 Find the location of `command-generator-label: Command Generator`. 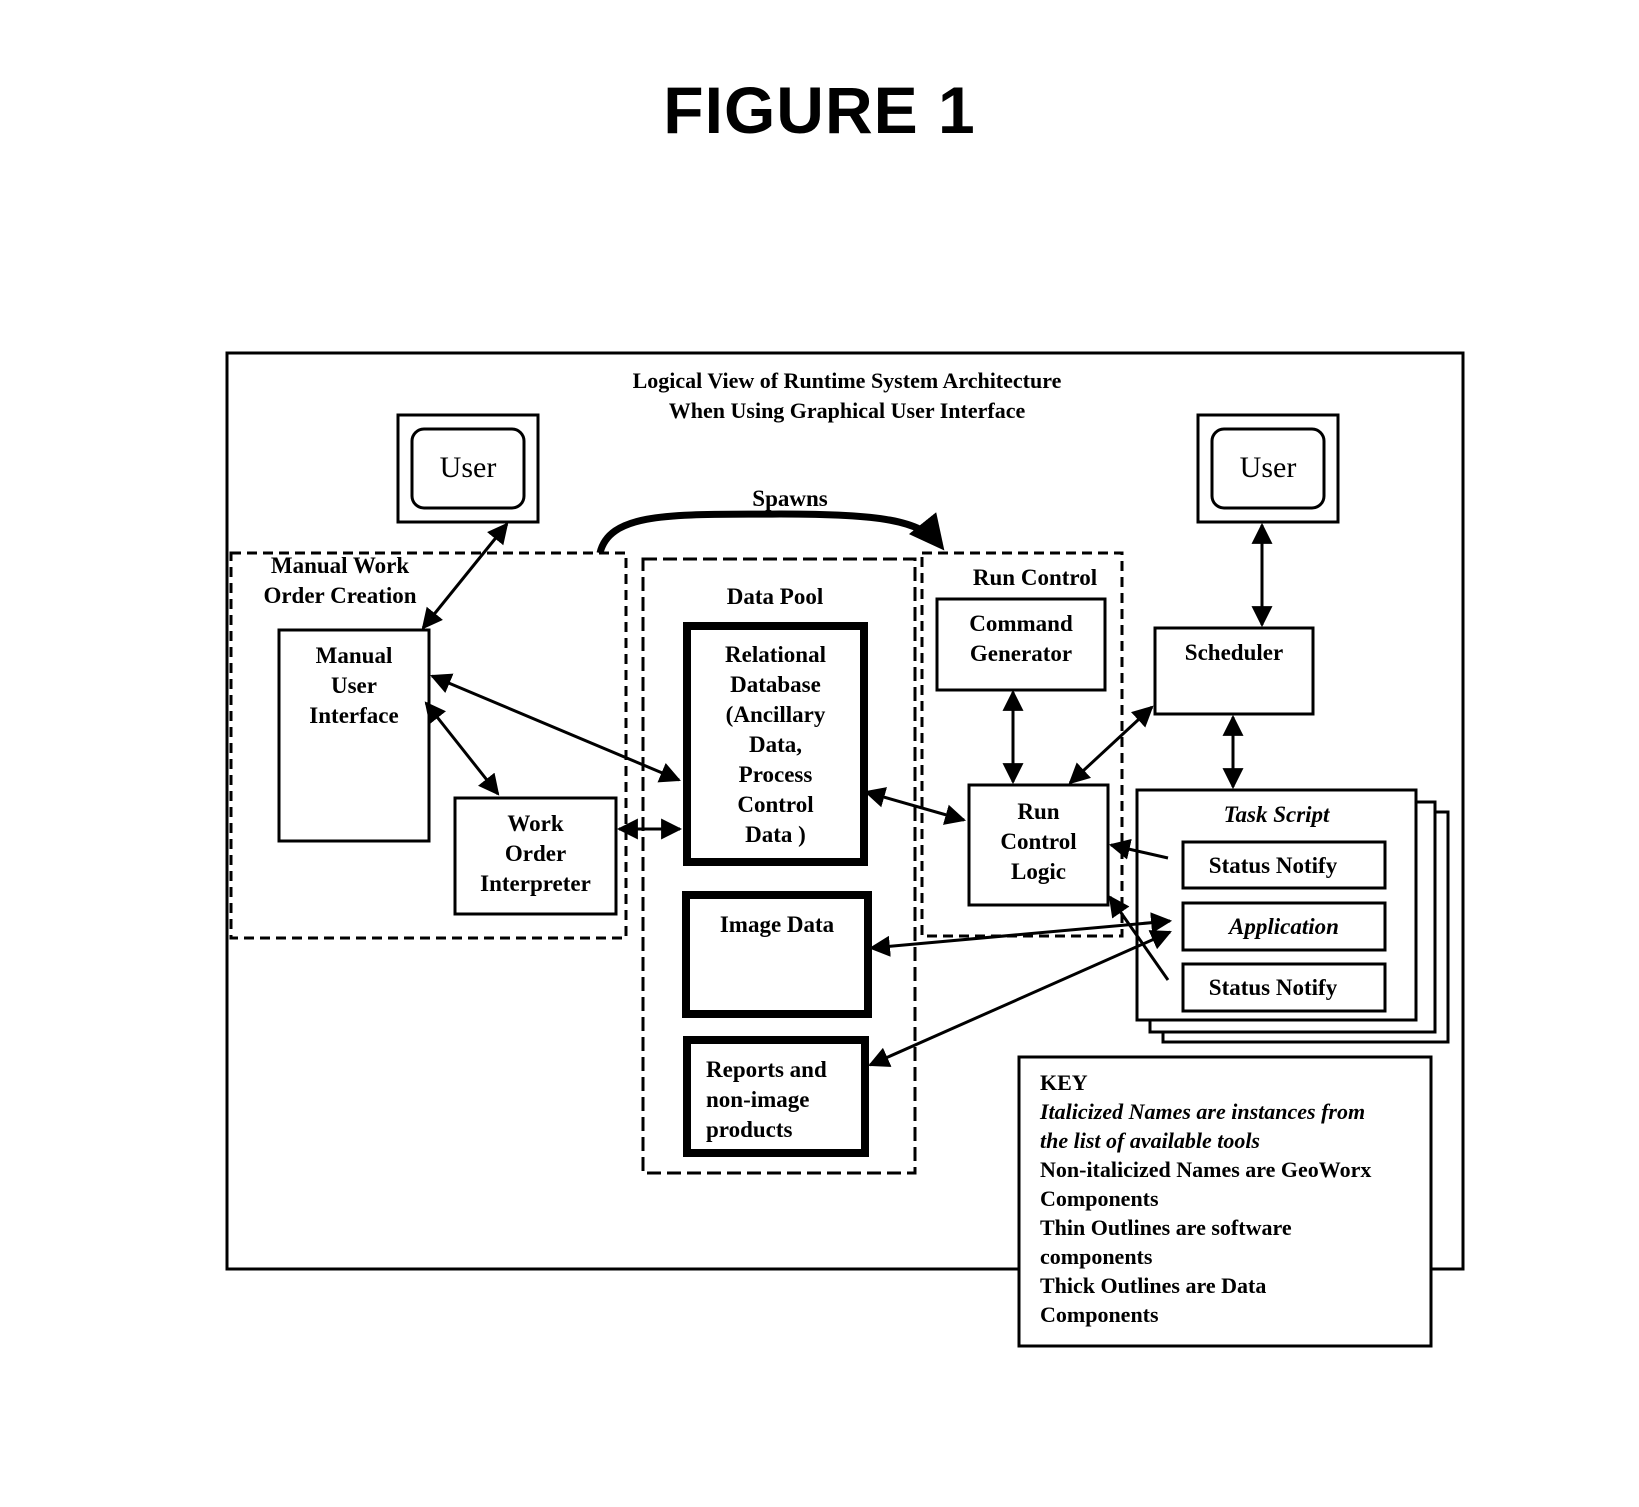

command-generator-label: Command Generator is located at coordinates (1021, 639).